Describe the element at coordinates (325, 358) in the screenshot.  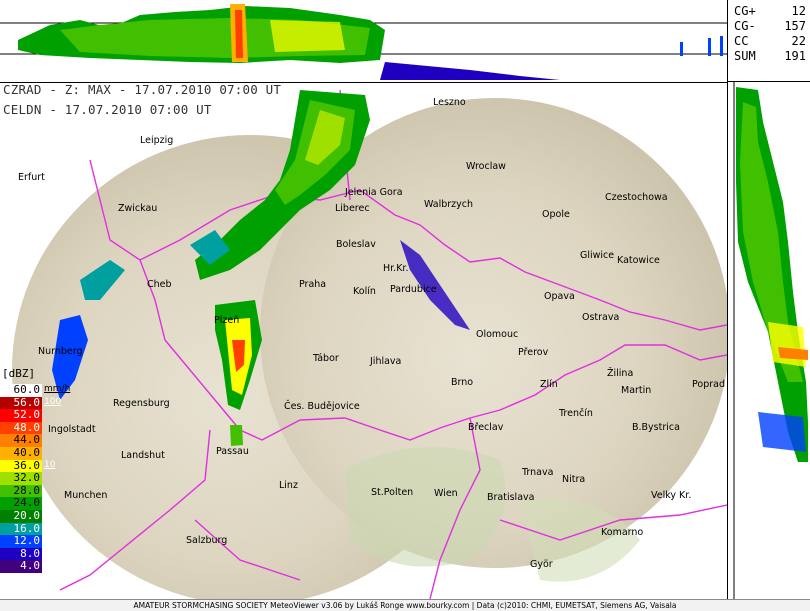
I see `city-label: Tábor` at that location.